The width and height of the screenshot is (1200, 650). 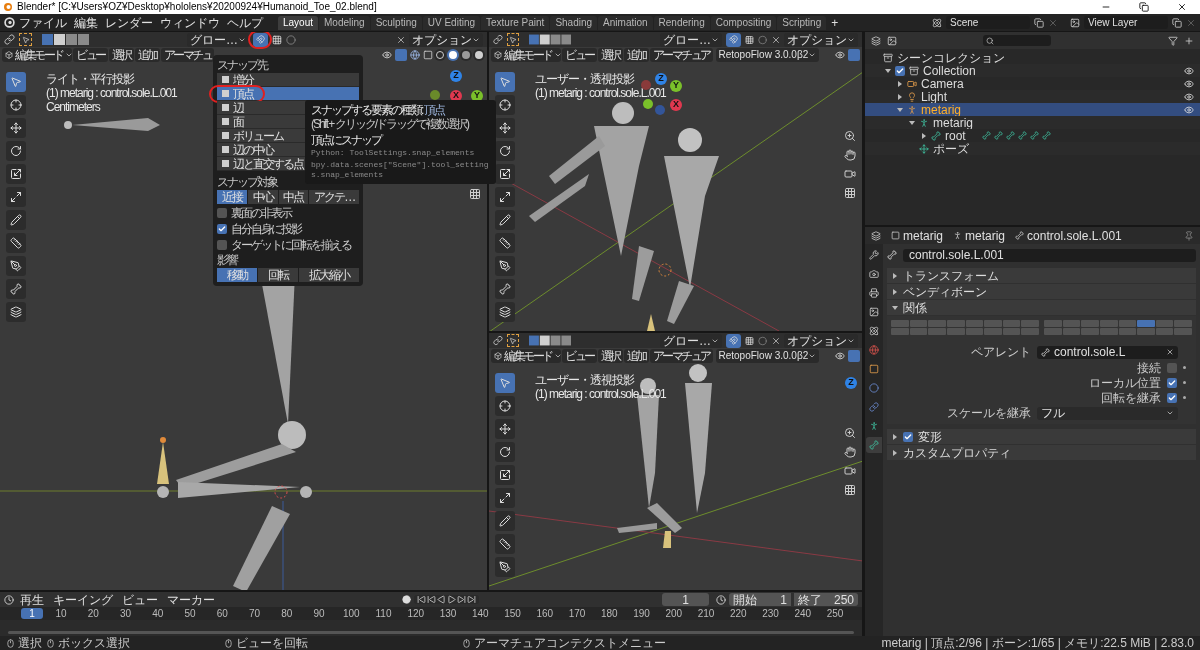 What do you see at coordinates (190, 613) in the screenshot?
I see `frame-number: 50` at bounding box center [190, 613].